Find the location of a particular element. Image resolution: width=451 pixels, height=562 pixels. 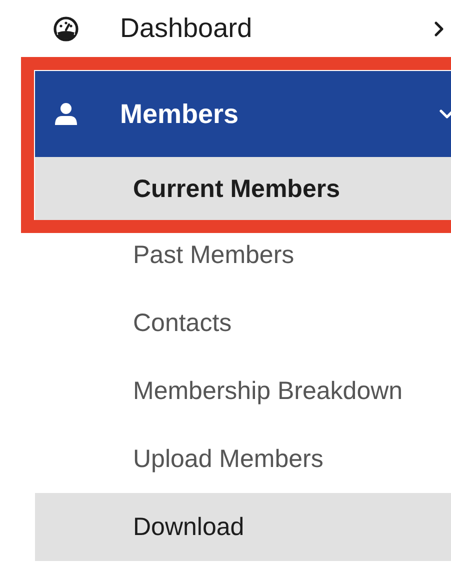

submenu-item: Contacts is located at coordinates (243, 323).